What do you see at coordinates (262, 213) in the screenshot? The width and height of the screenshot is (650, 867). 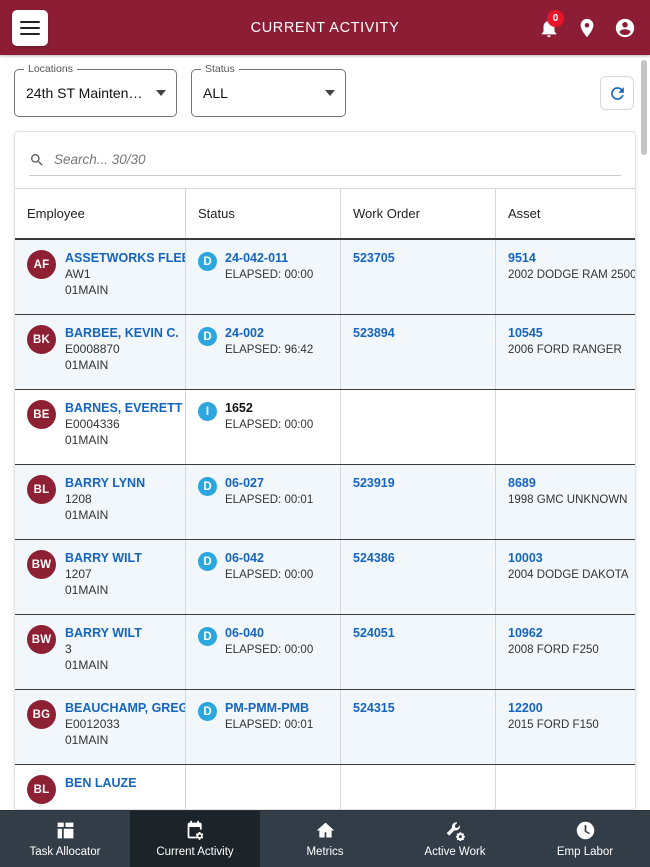 I see `column-header-status: Status` at bounding box center [262, 213].